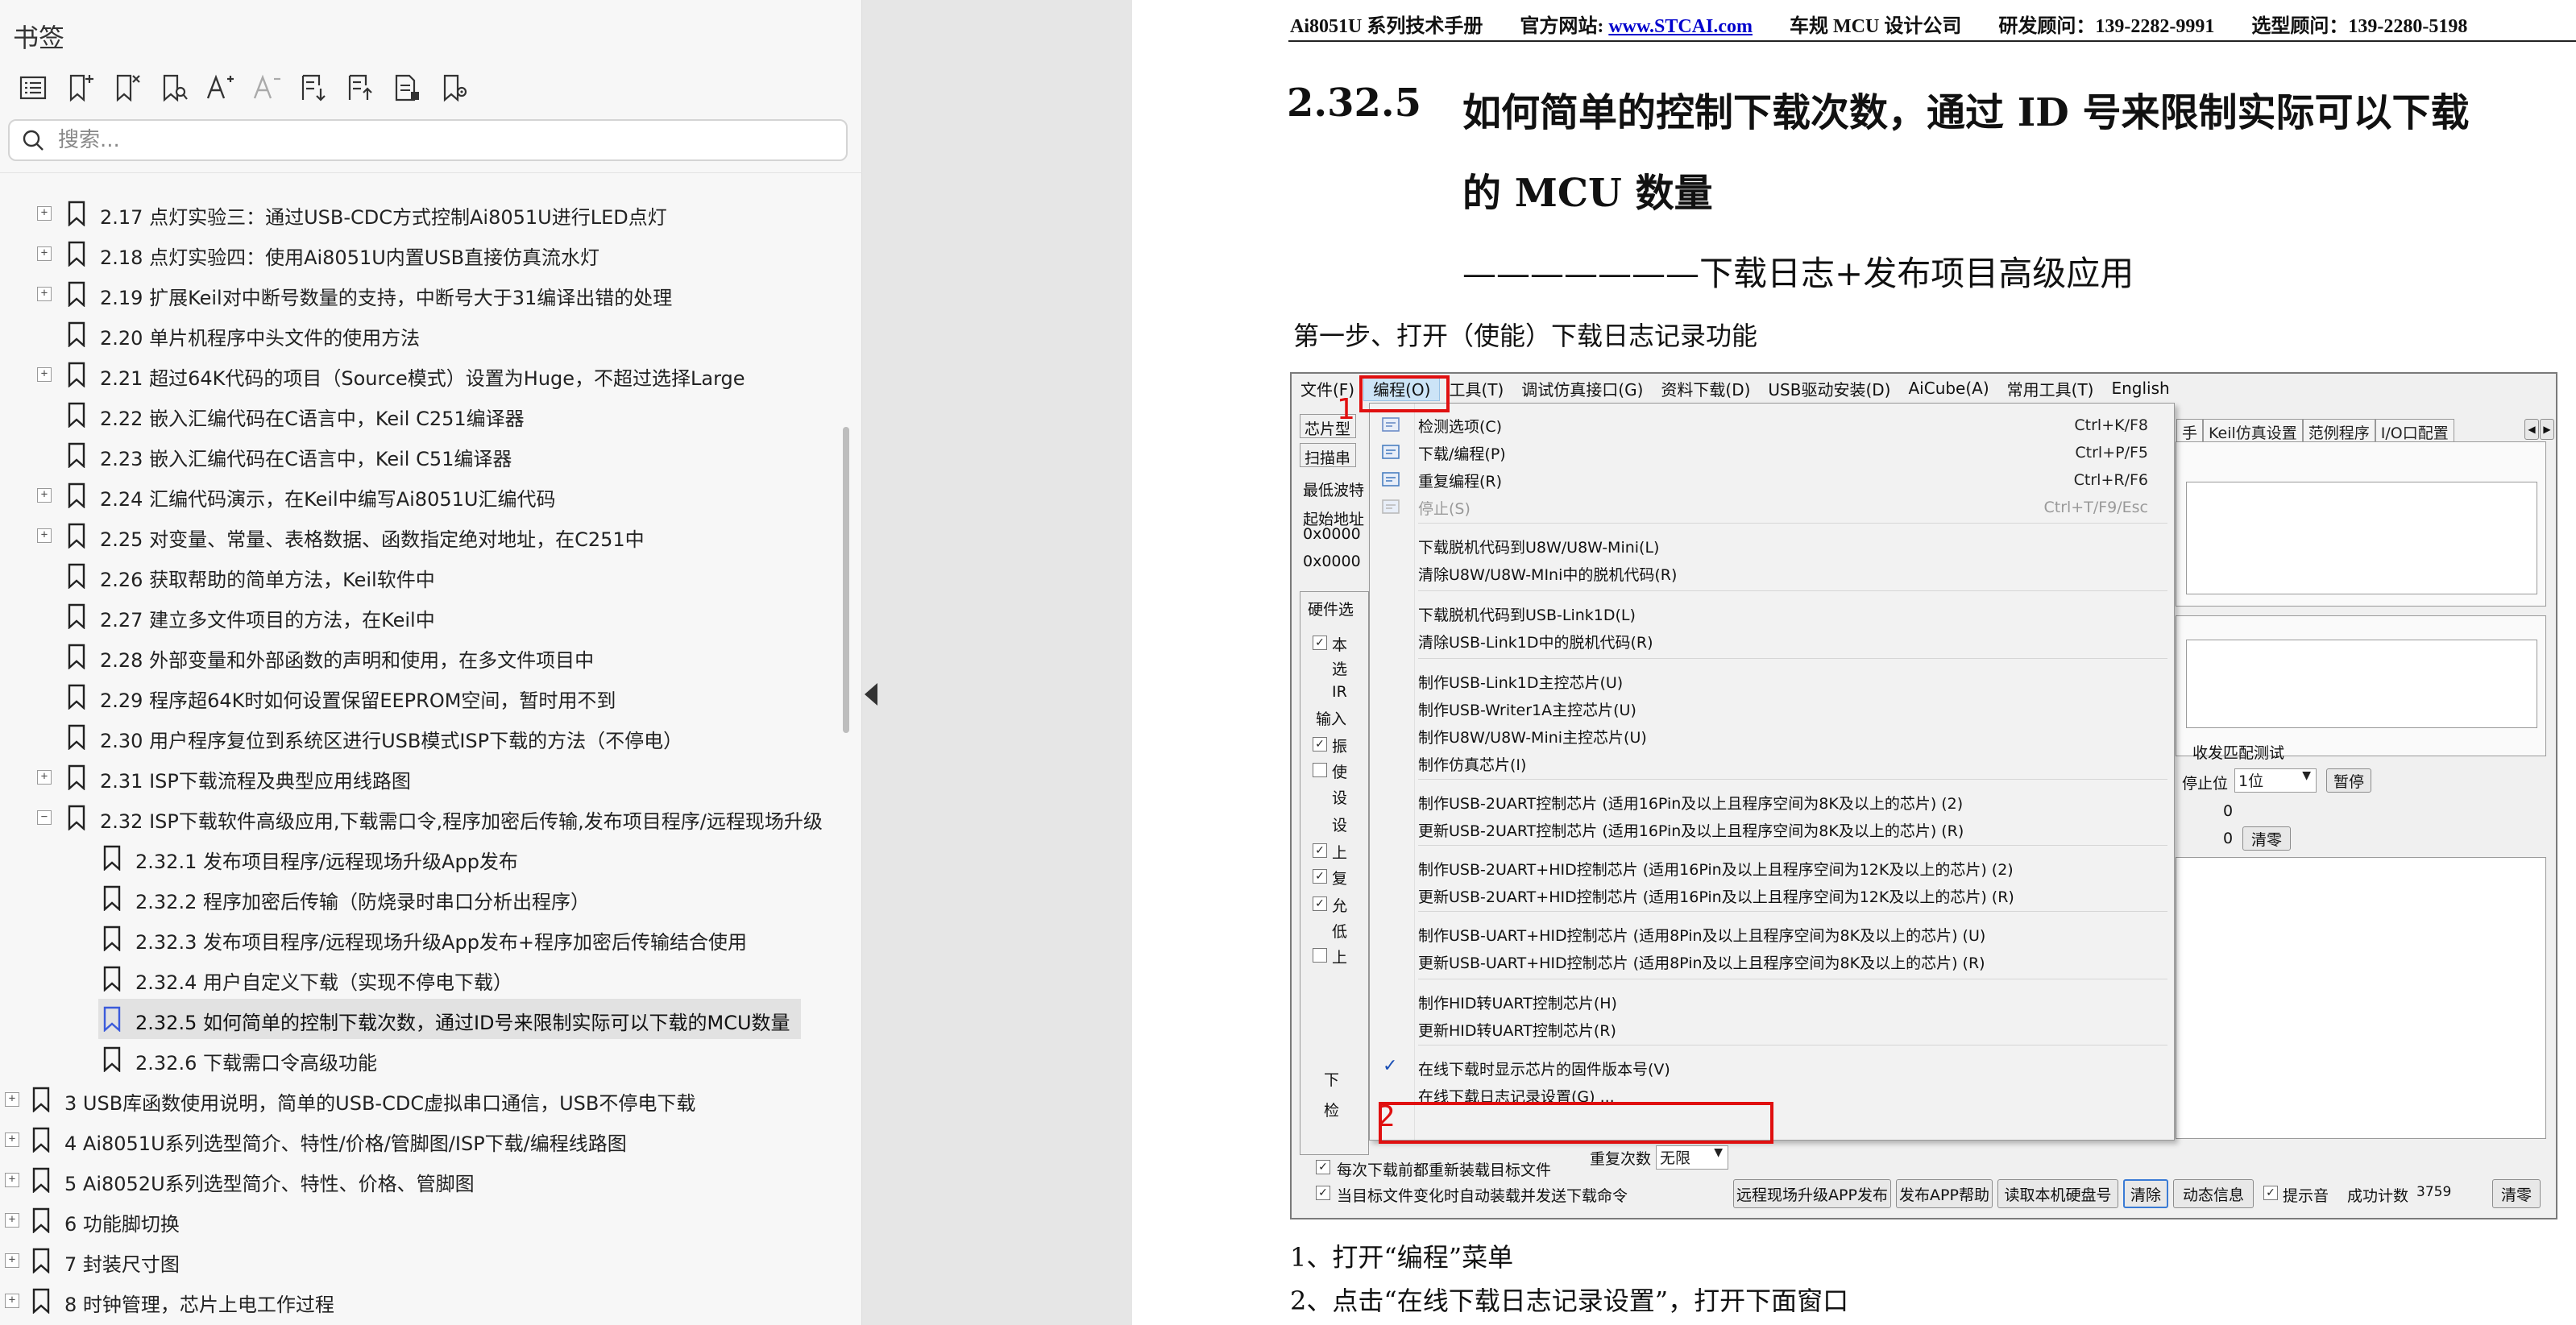 The width and height of the screenshot is (2576, 1325). I want to click on bookmark-item: 2.32.6 下载需口令高级功能, so click(419, 1059).